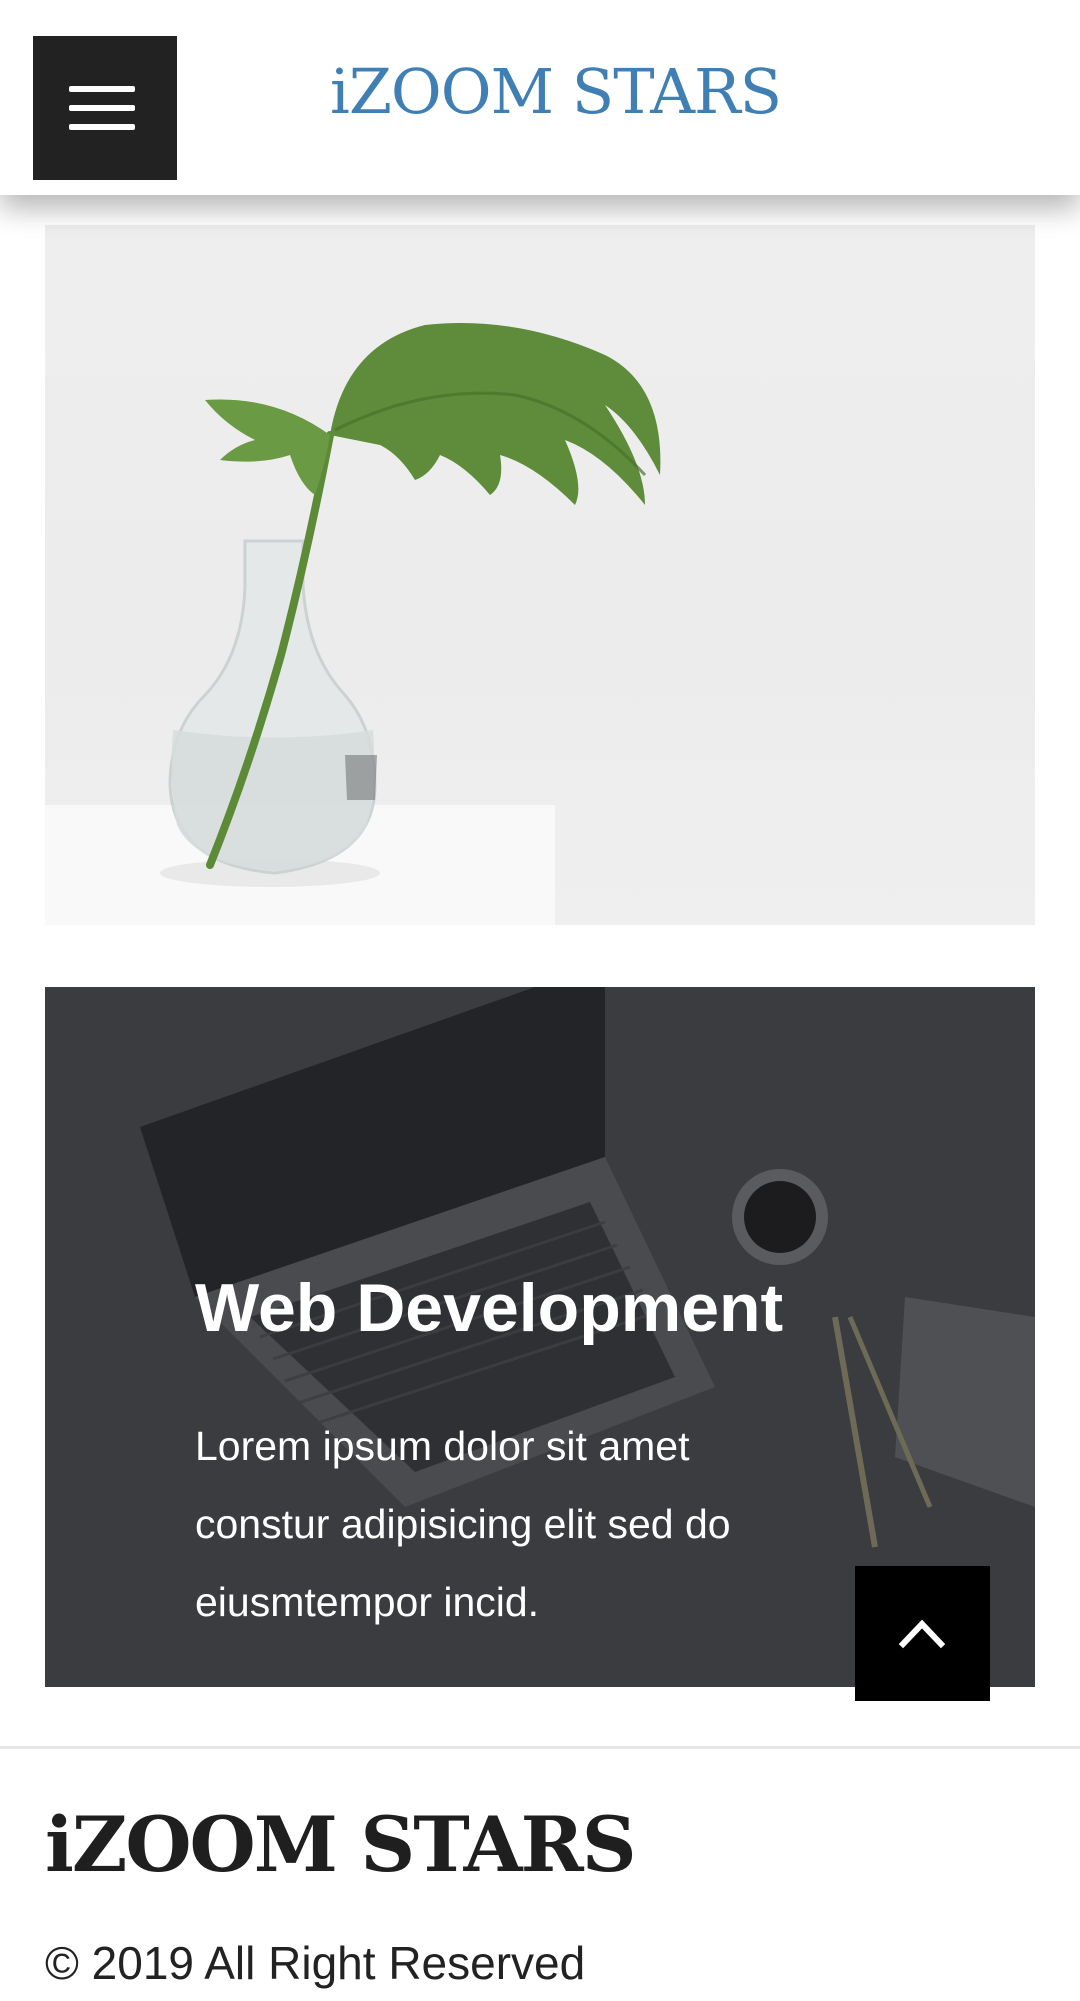 This screenshot has width=1080, height=2001. I want to click on back-to-top-button, so click(922, 1633).